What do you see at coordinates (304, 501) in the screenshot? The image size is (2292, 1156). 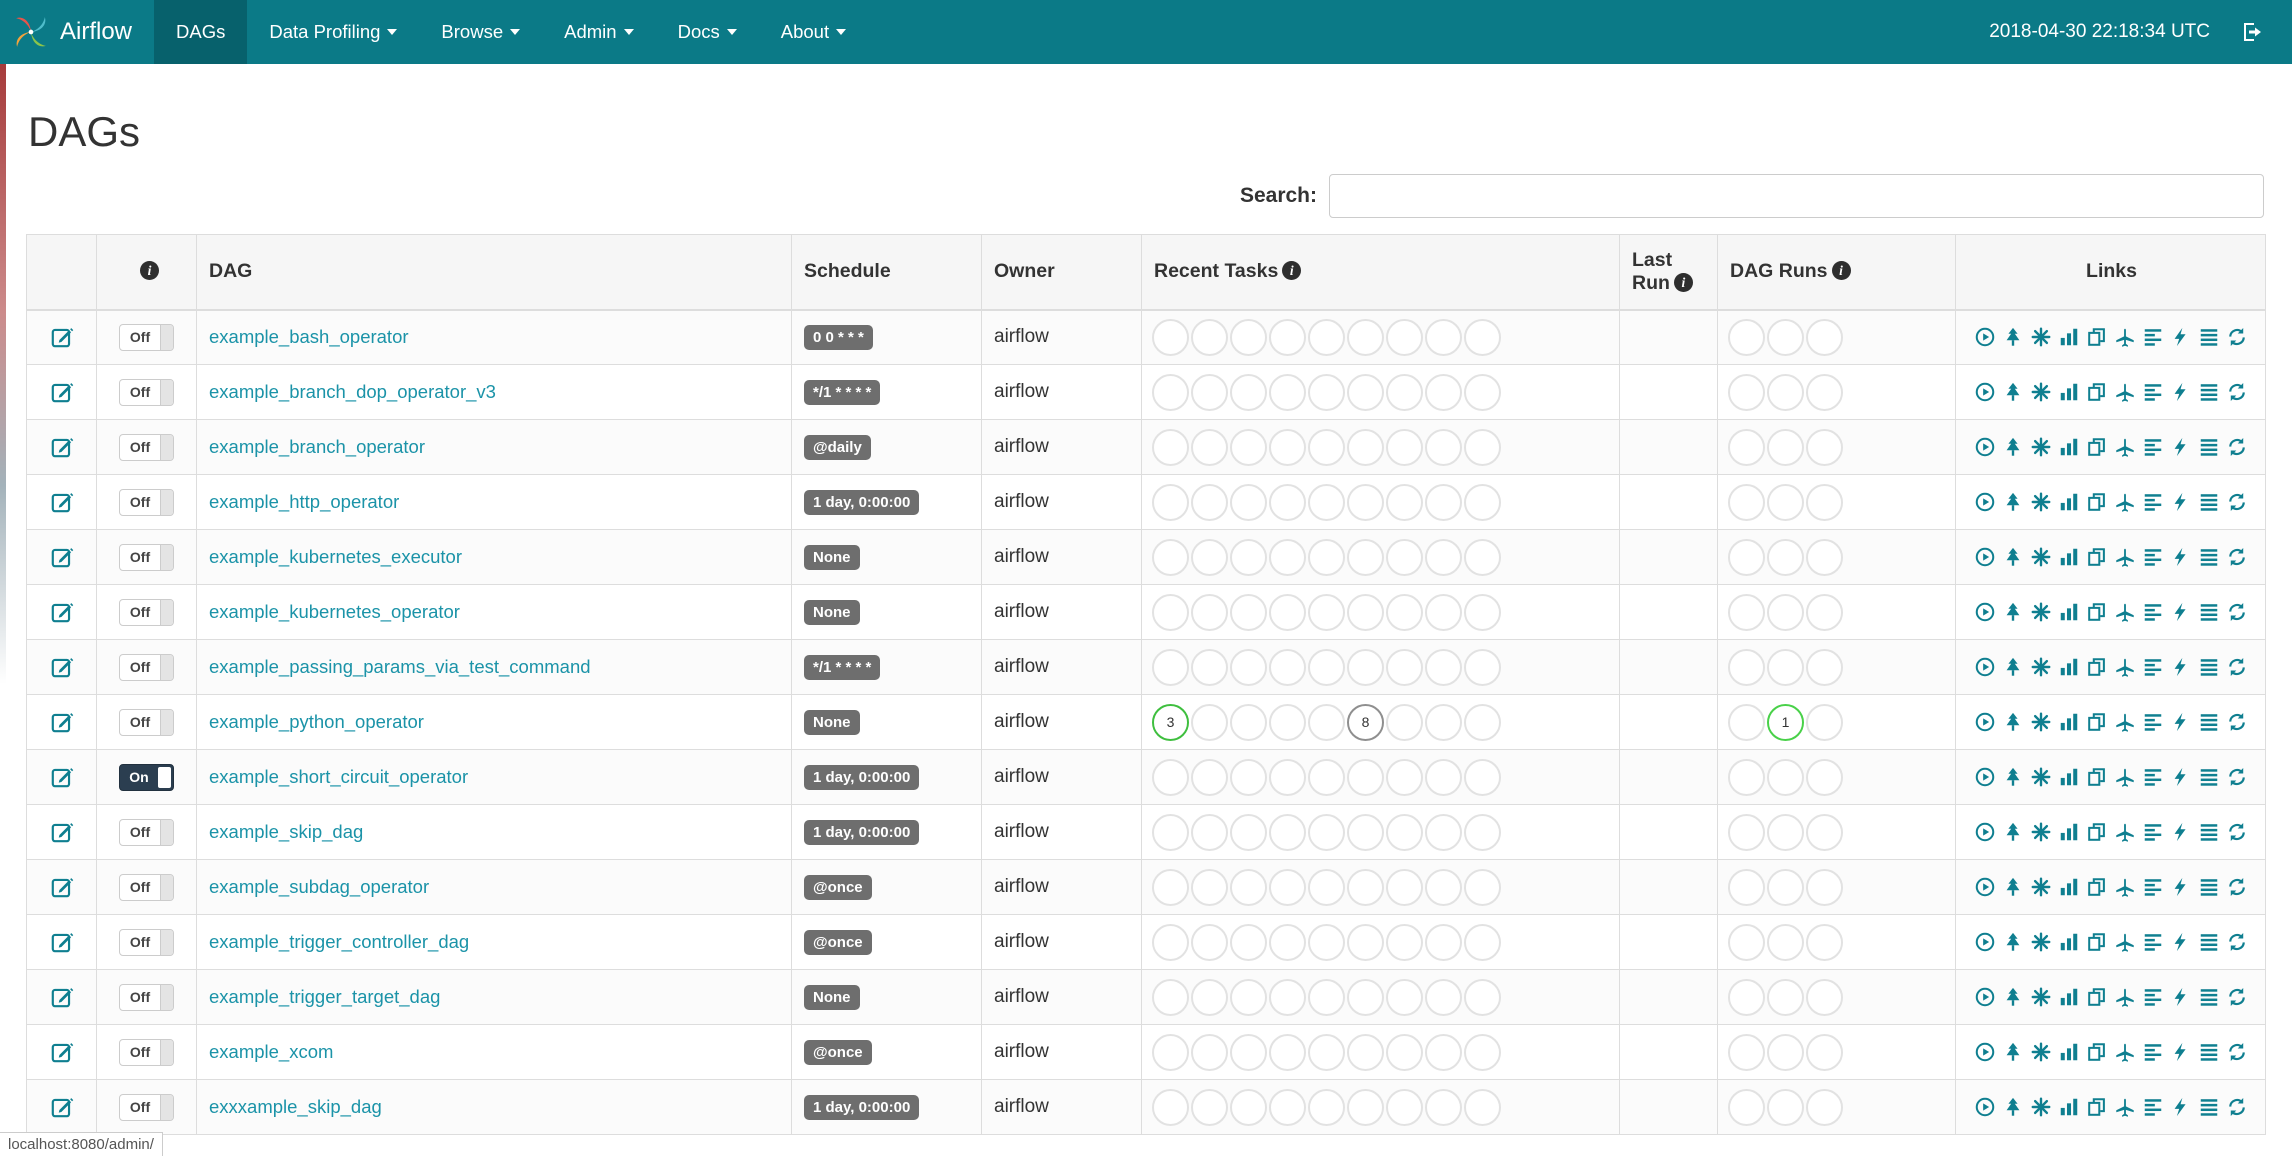 I see `dag-name-link: example_http_operator` at bounding box center [304, 501].